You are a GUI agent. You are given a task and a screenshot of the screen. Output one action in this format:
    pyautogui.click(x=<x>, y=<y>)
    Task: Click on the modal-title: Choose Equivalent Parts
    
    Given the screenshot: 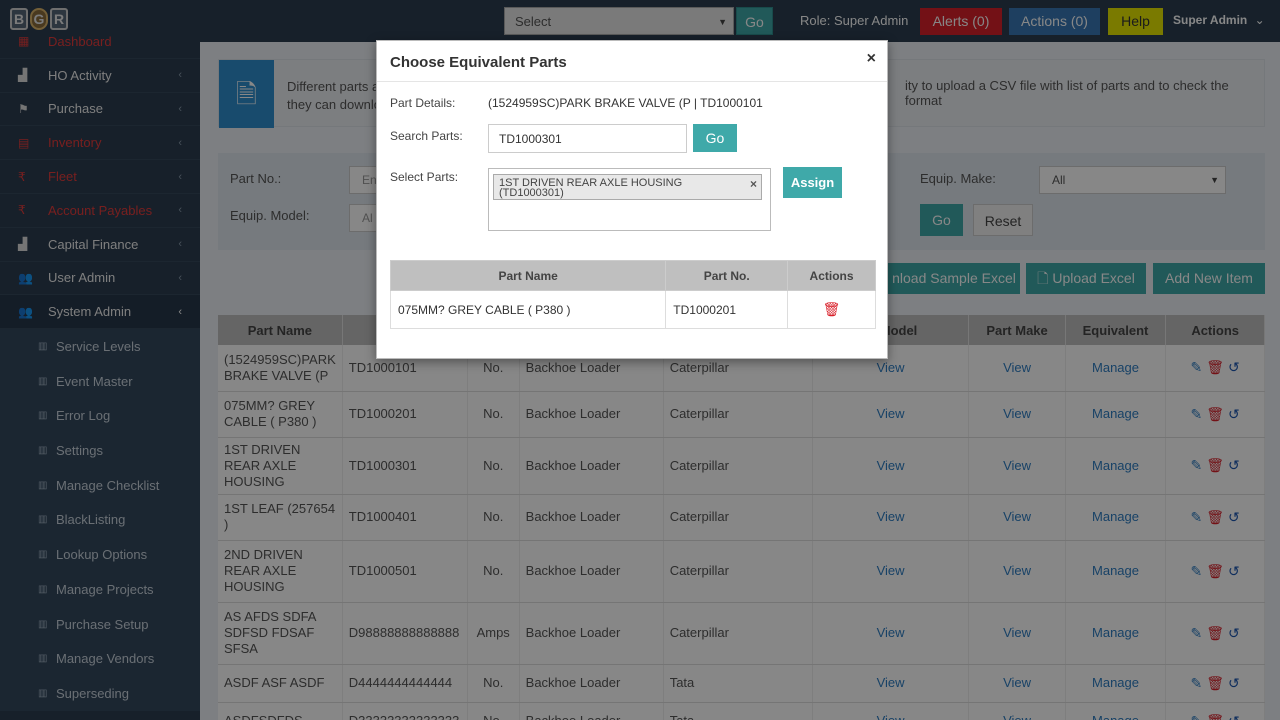 What is the action you would take?
    pyautogui.click(x=478, y=62)
    